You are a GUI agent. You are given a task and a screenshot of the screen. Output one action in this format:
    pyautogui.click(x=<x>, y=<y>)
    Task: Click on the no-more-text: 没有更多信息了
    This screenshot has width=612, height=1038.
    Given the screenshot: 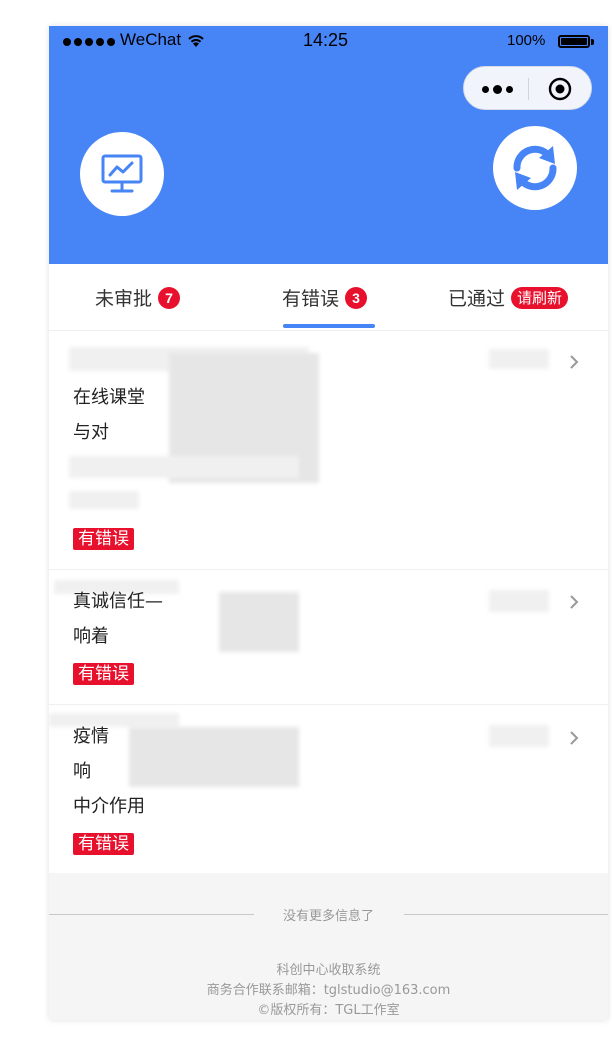 What is the action you would take?
    pyautogui.click(x=328, y=914)
    